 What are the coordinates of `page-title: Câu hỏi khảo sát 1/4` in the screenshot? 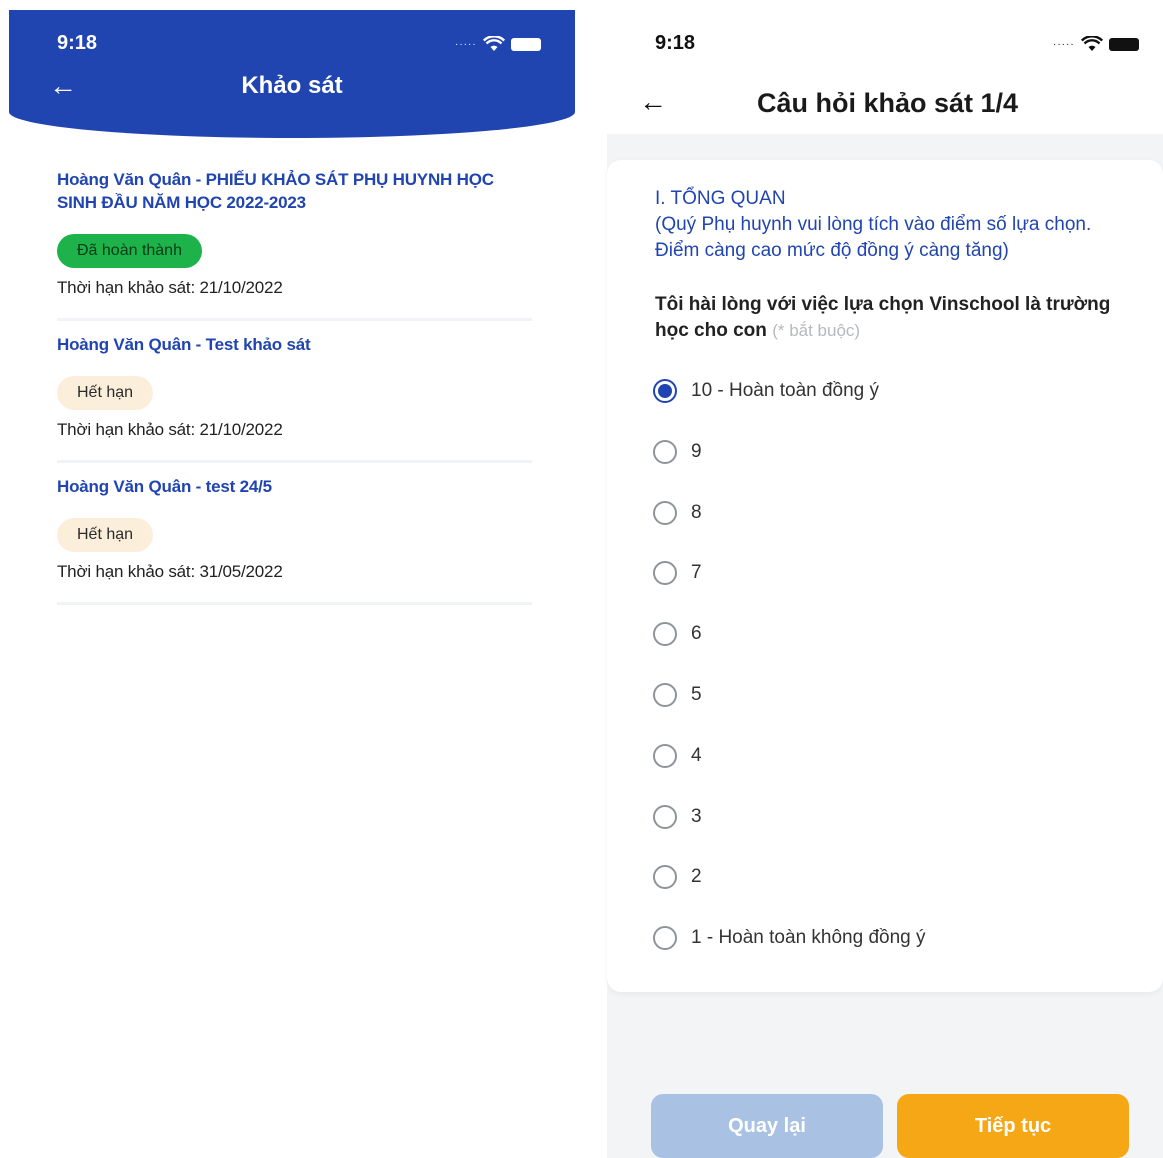 It's located at (888, 103).